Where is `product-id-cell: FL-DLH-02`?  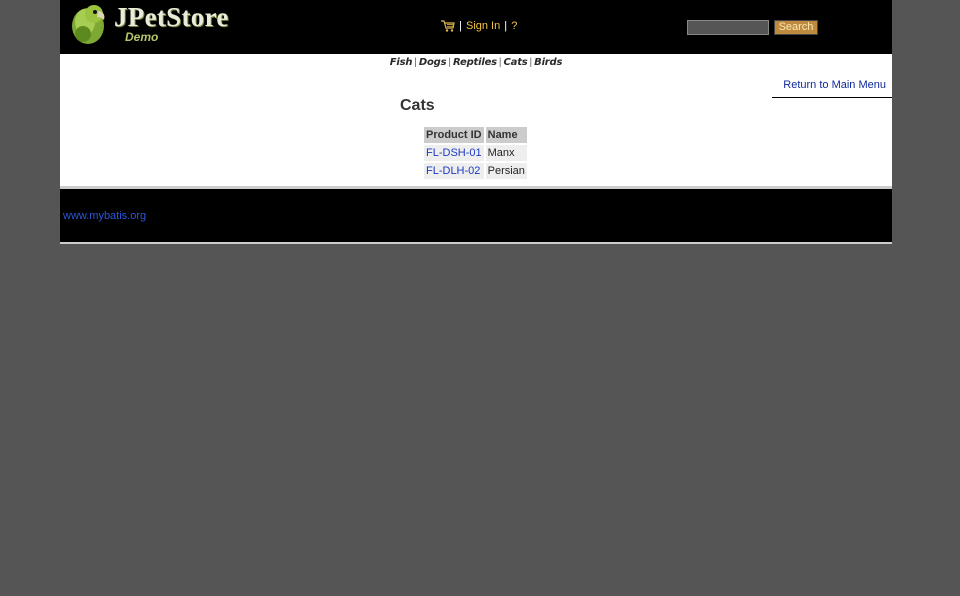 product-id-cell: FL-DLH-02 is located at coordinates (454, 171).